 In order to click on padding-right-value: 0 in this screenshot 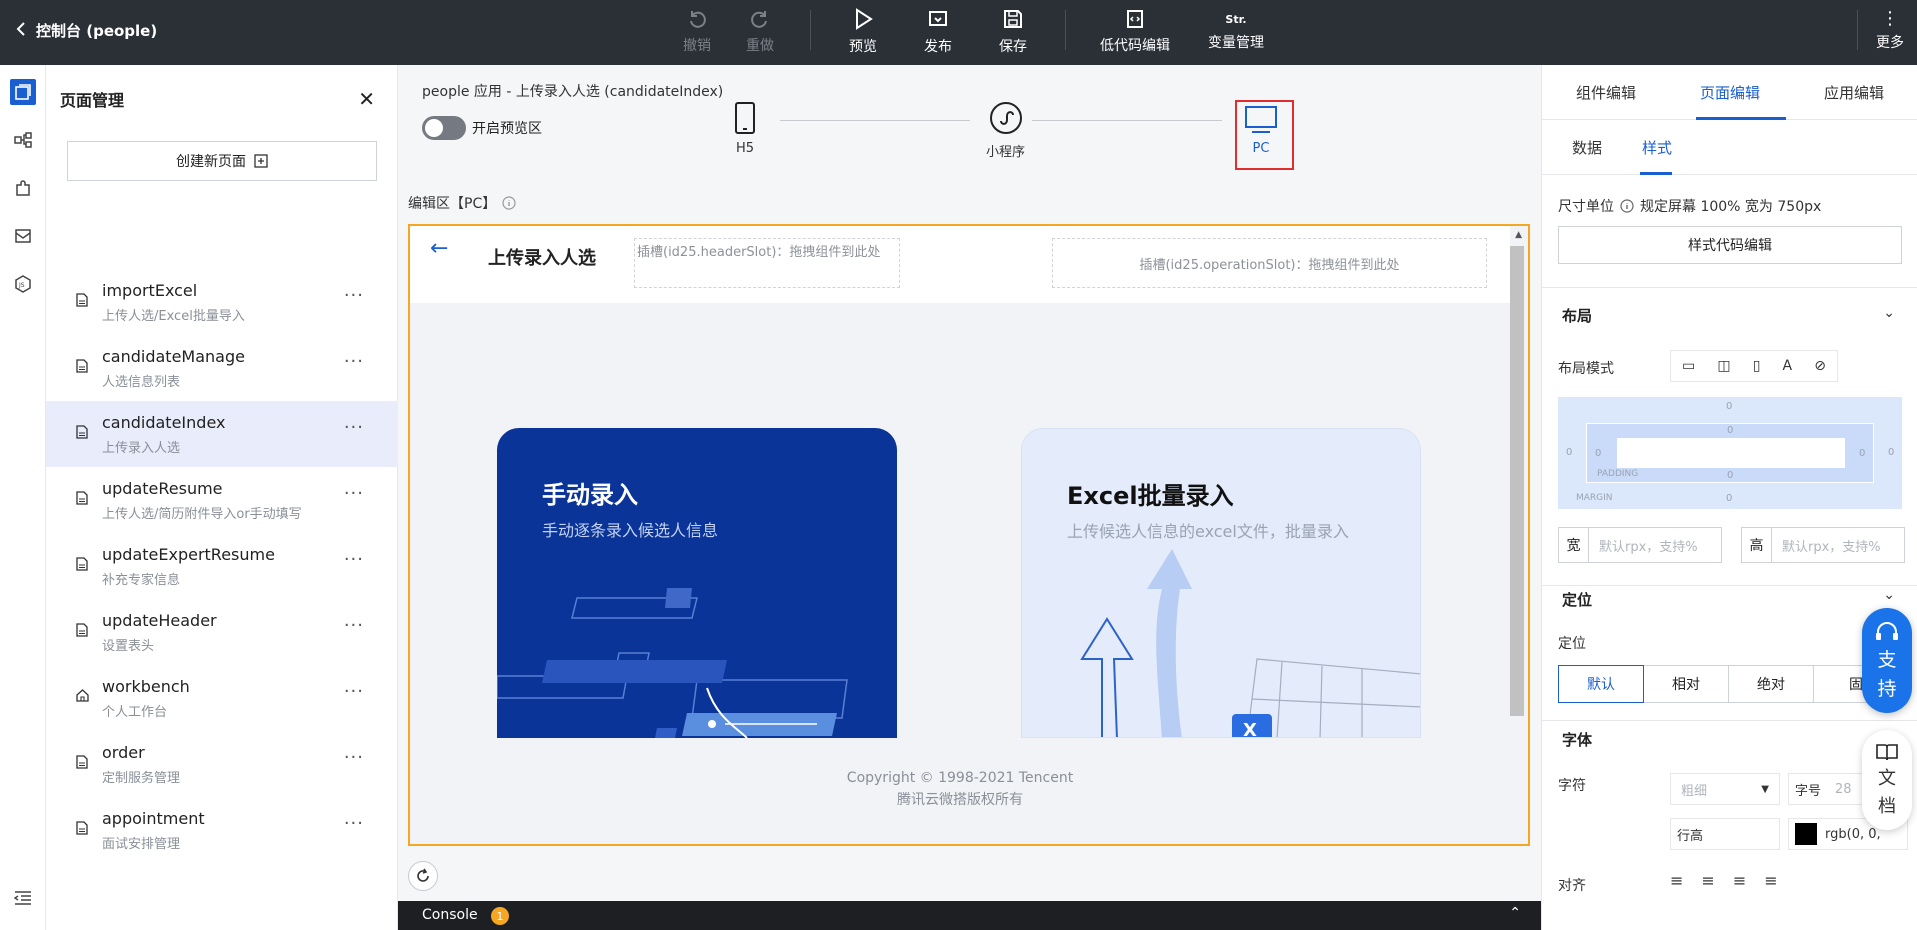, I will do `click(1862, 453)`.